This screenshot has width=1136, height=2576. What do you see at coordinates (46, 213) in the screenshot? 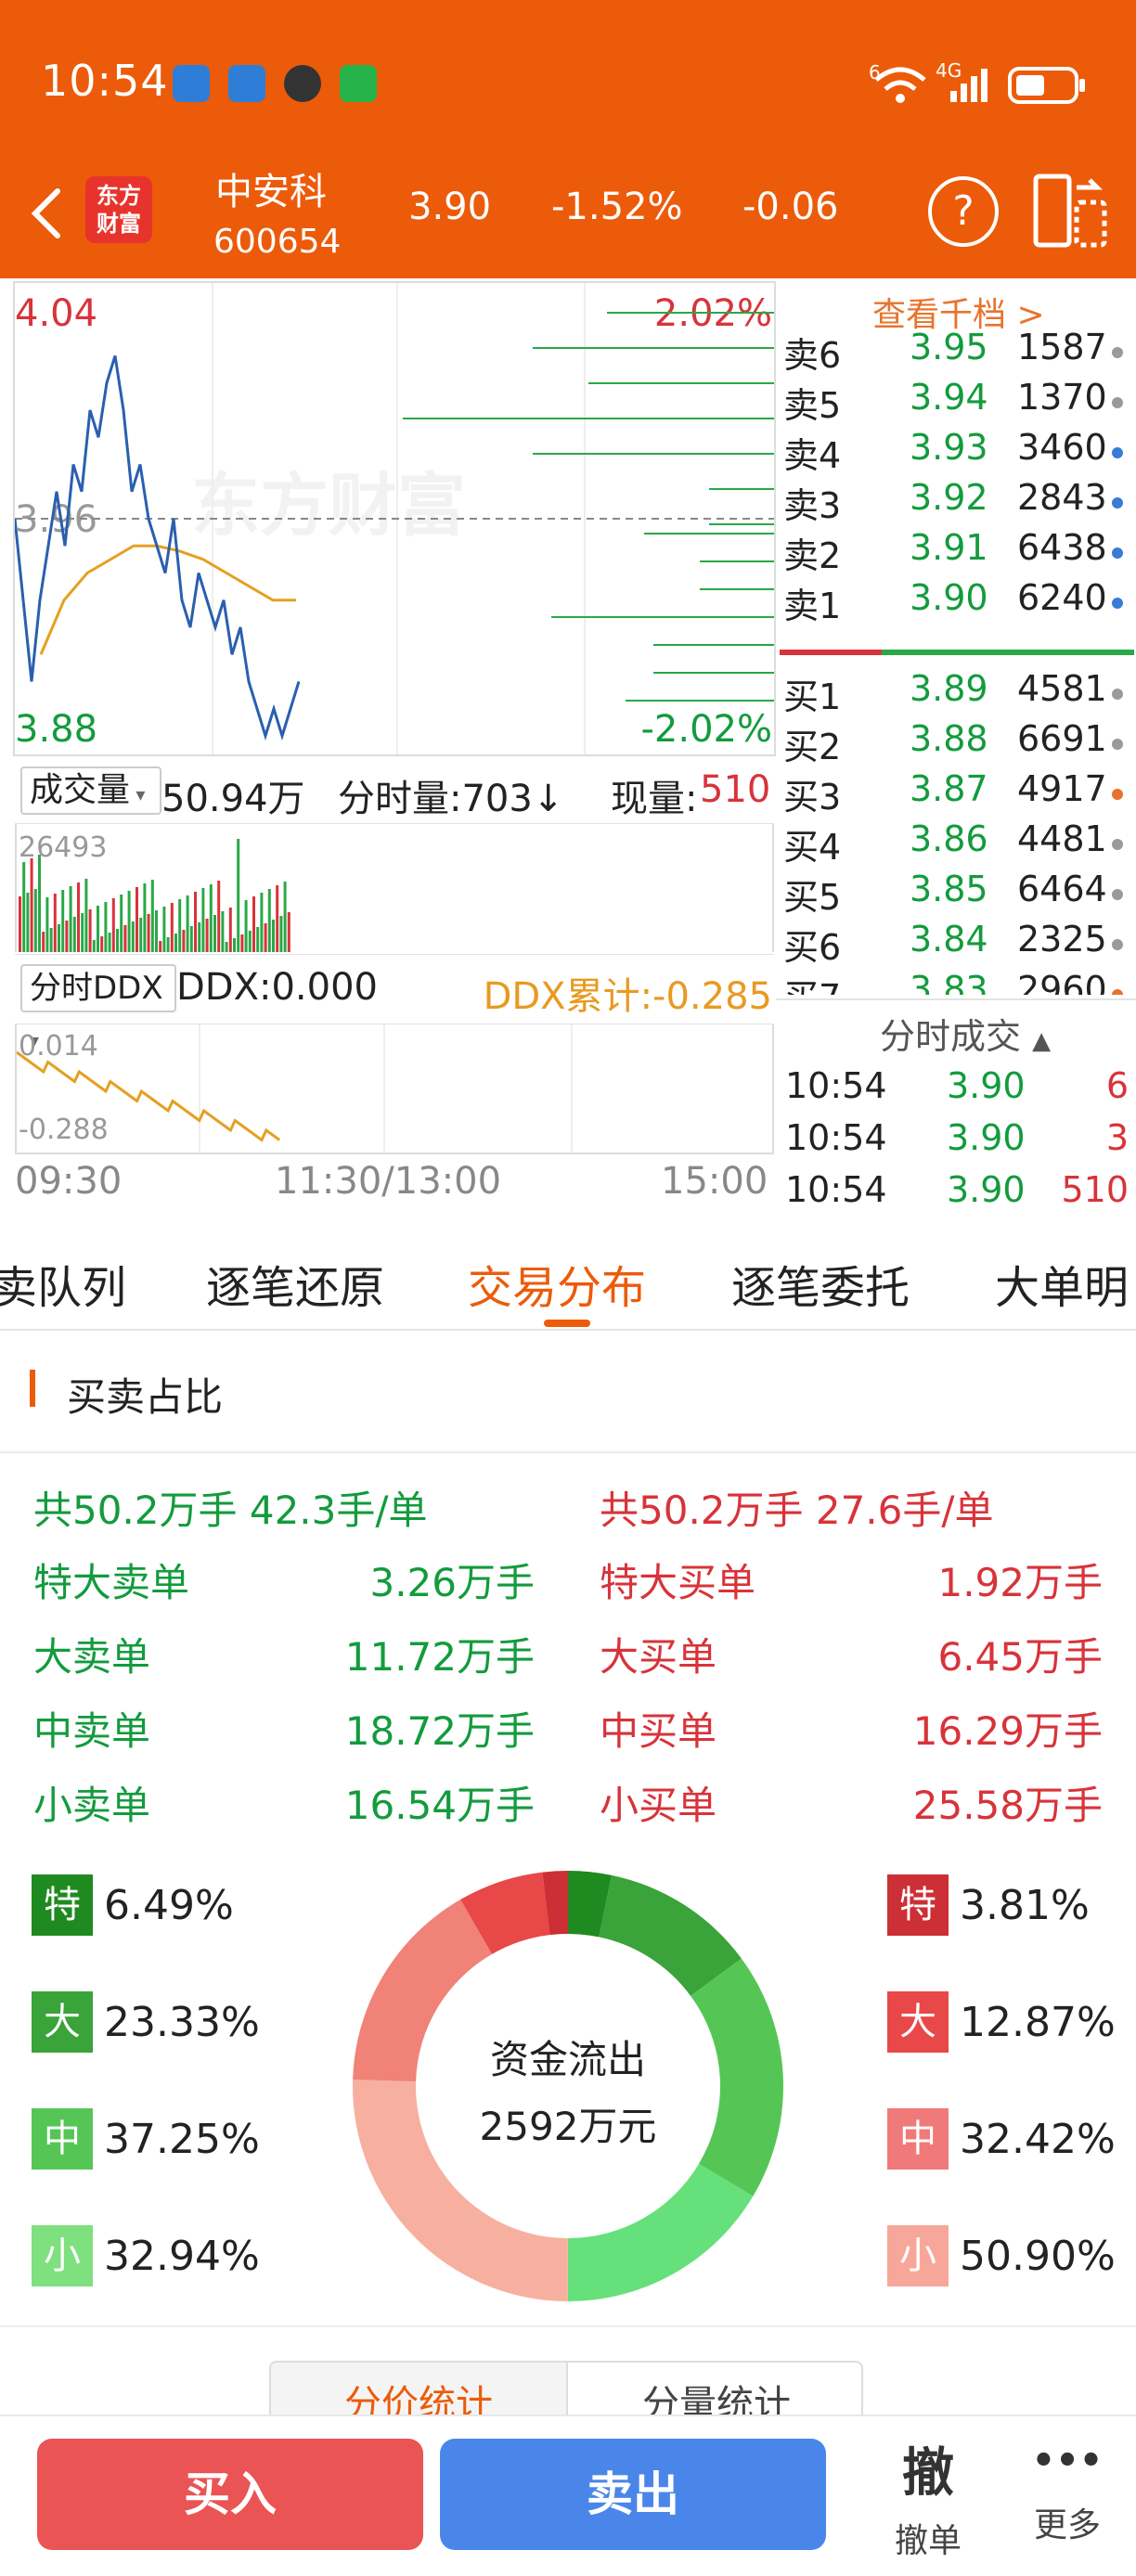
I see `back-arrow-icon` at bounding box center [46, 213].